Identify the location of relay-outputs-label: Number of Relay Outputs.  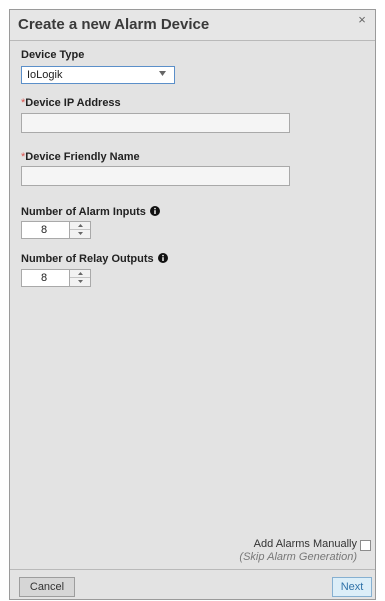
(94, 259).